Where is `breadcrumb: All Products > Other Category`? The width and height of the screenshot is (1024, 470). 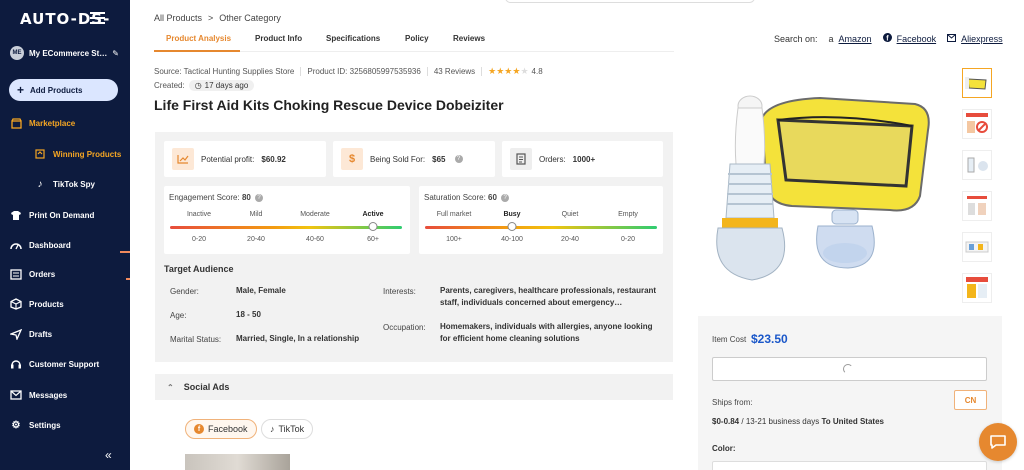 breadcrumb: All Products > Other Category is located at coordinates (217, 18).